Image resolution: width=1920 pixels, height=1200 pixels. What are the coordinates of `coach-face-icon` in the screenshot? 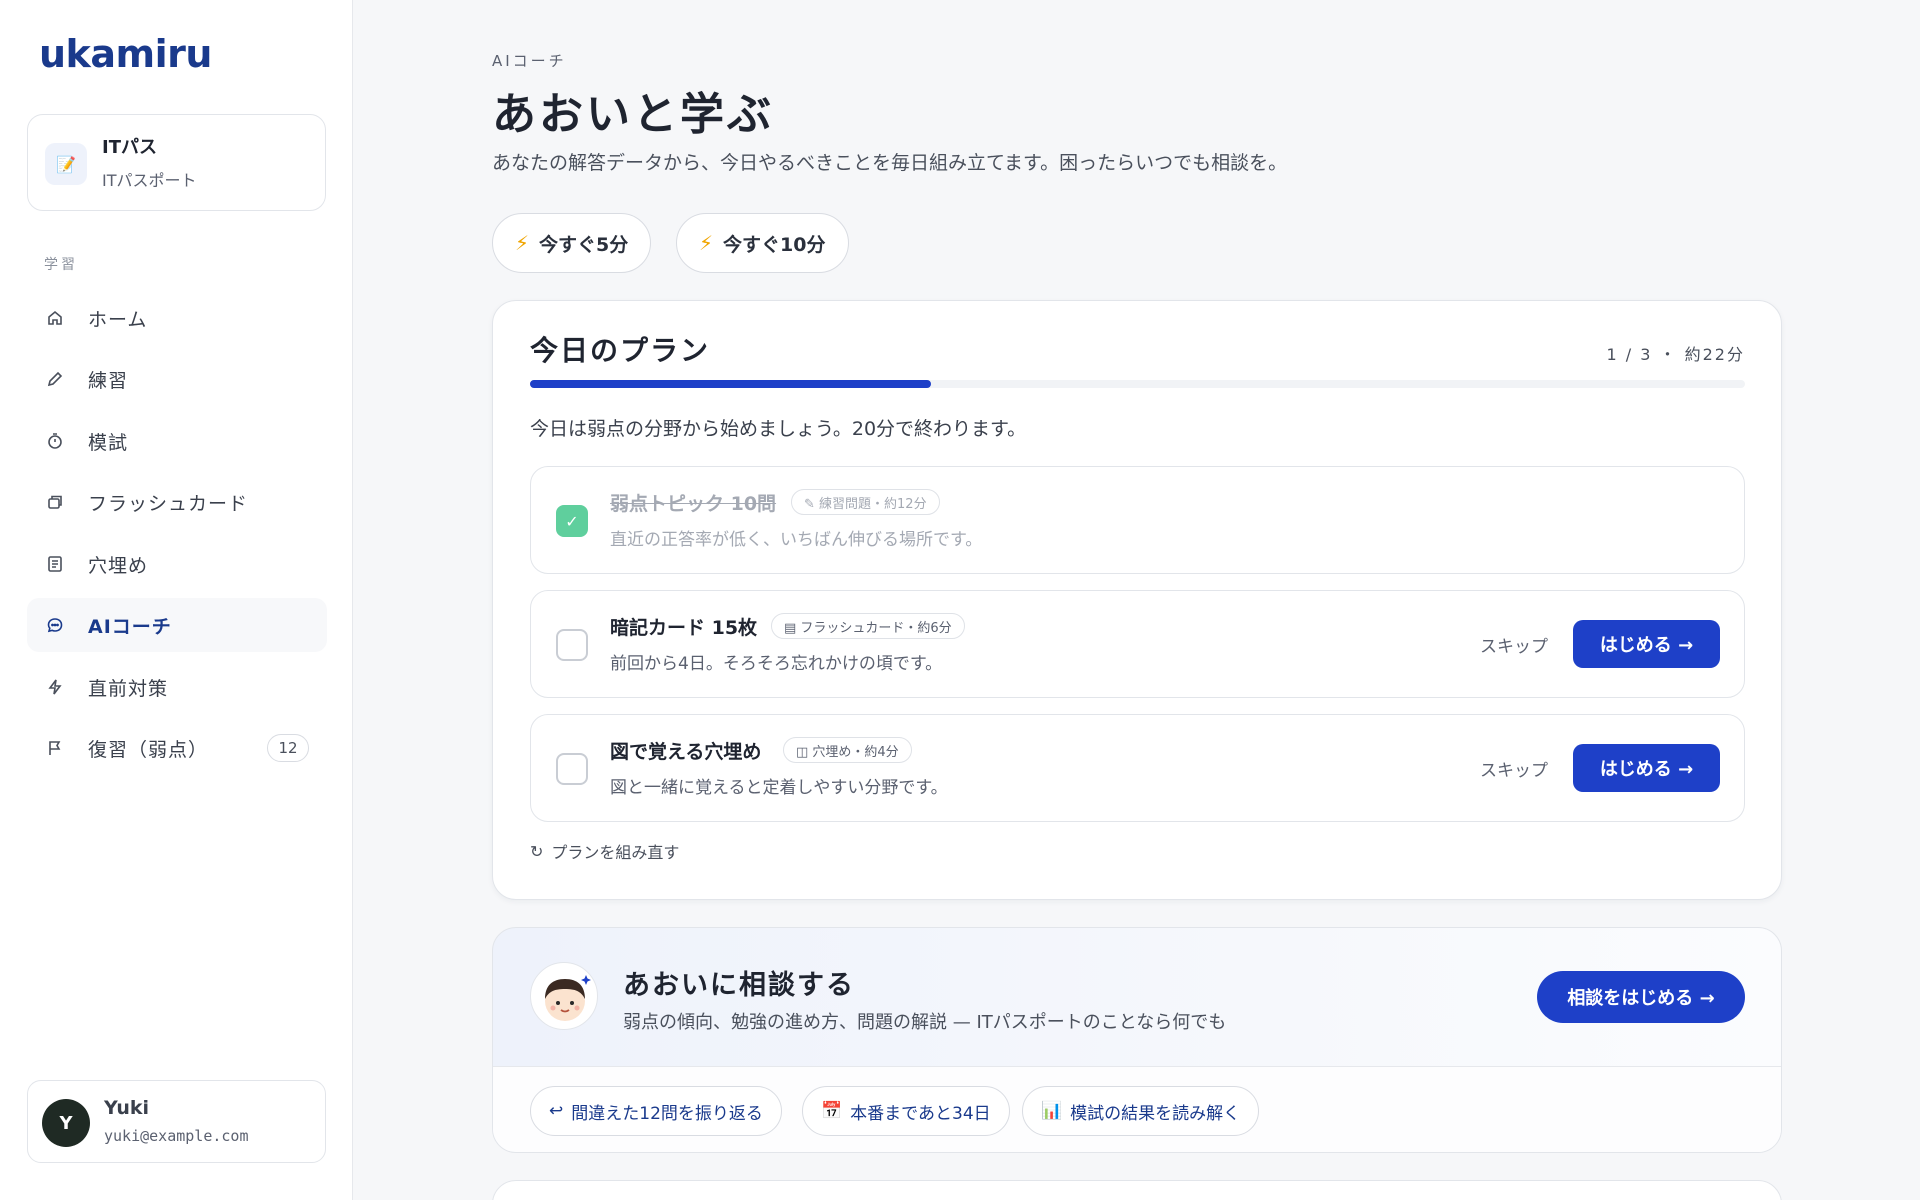 It's located at (568, 998).